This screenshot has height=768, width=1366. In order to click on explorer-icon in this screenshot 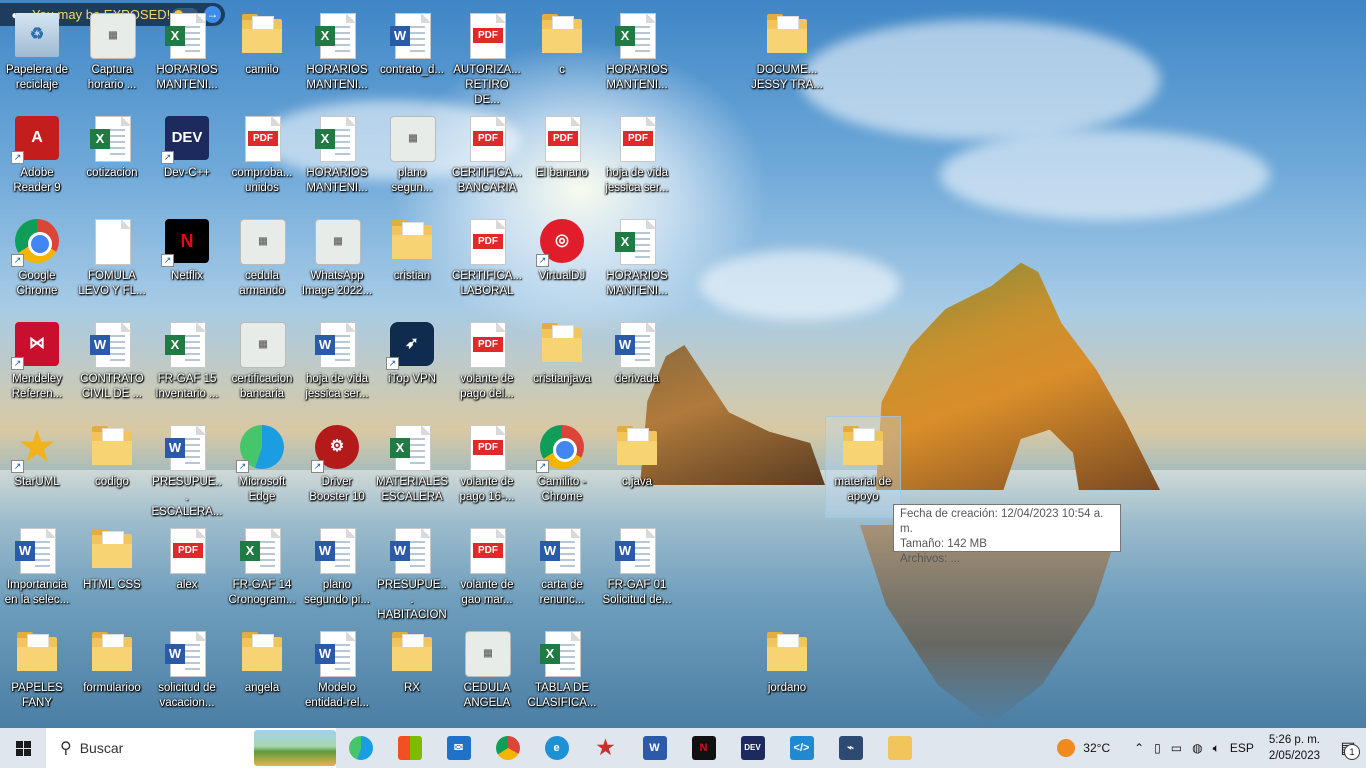, I will do `click(899, 748)`.